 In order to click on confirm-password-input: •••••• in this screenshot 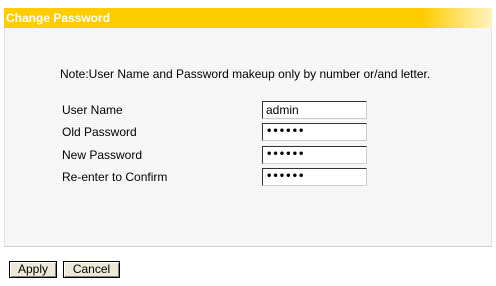, I will do `click(314, 177)`.